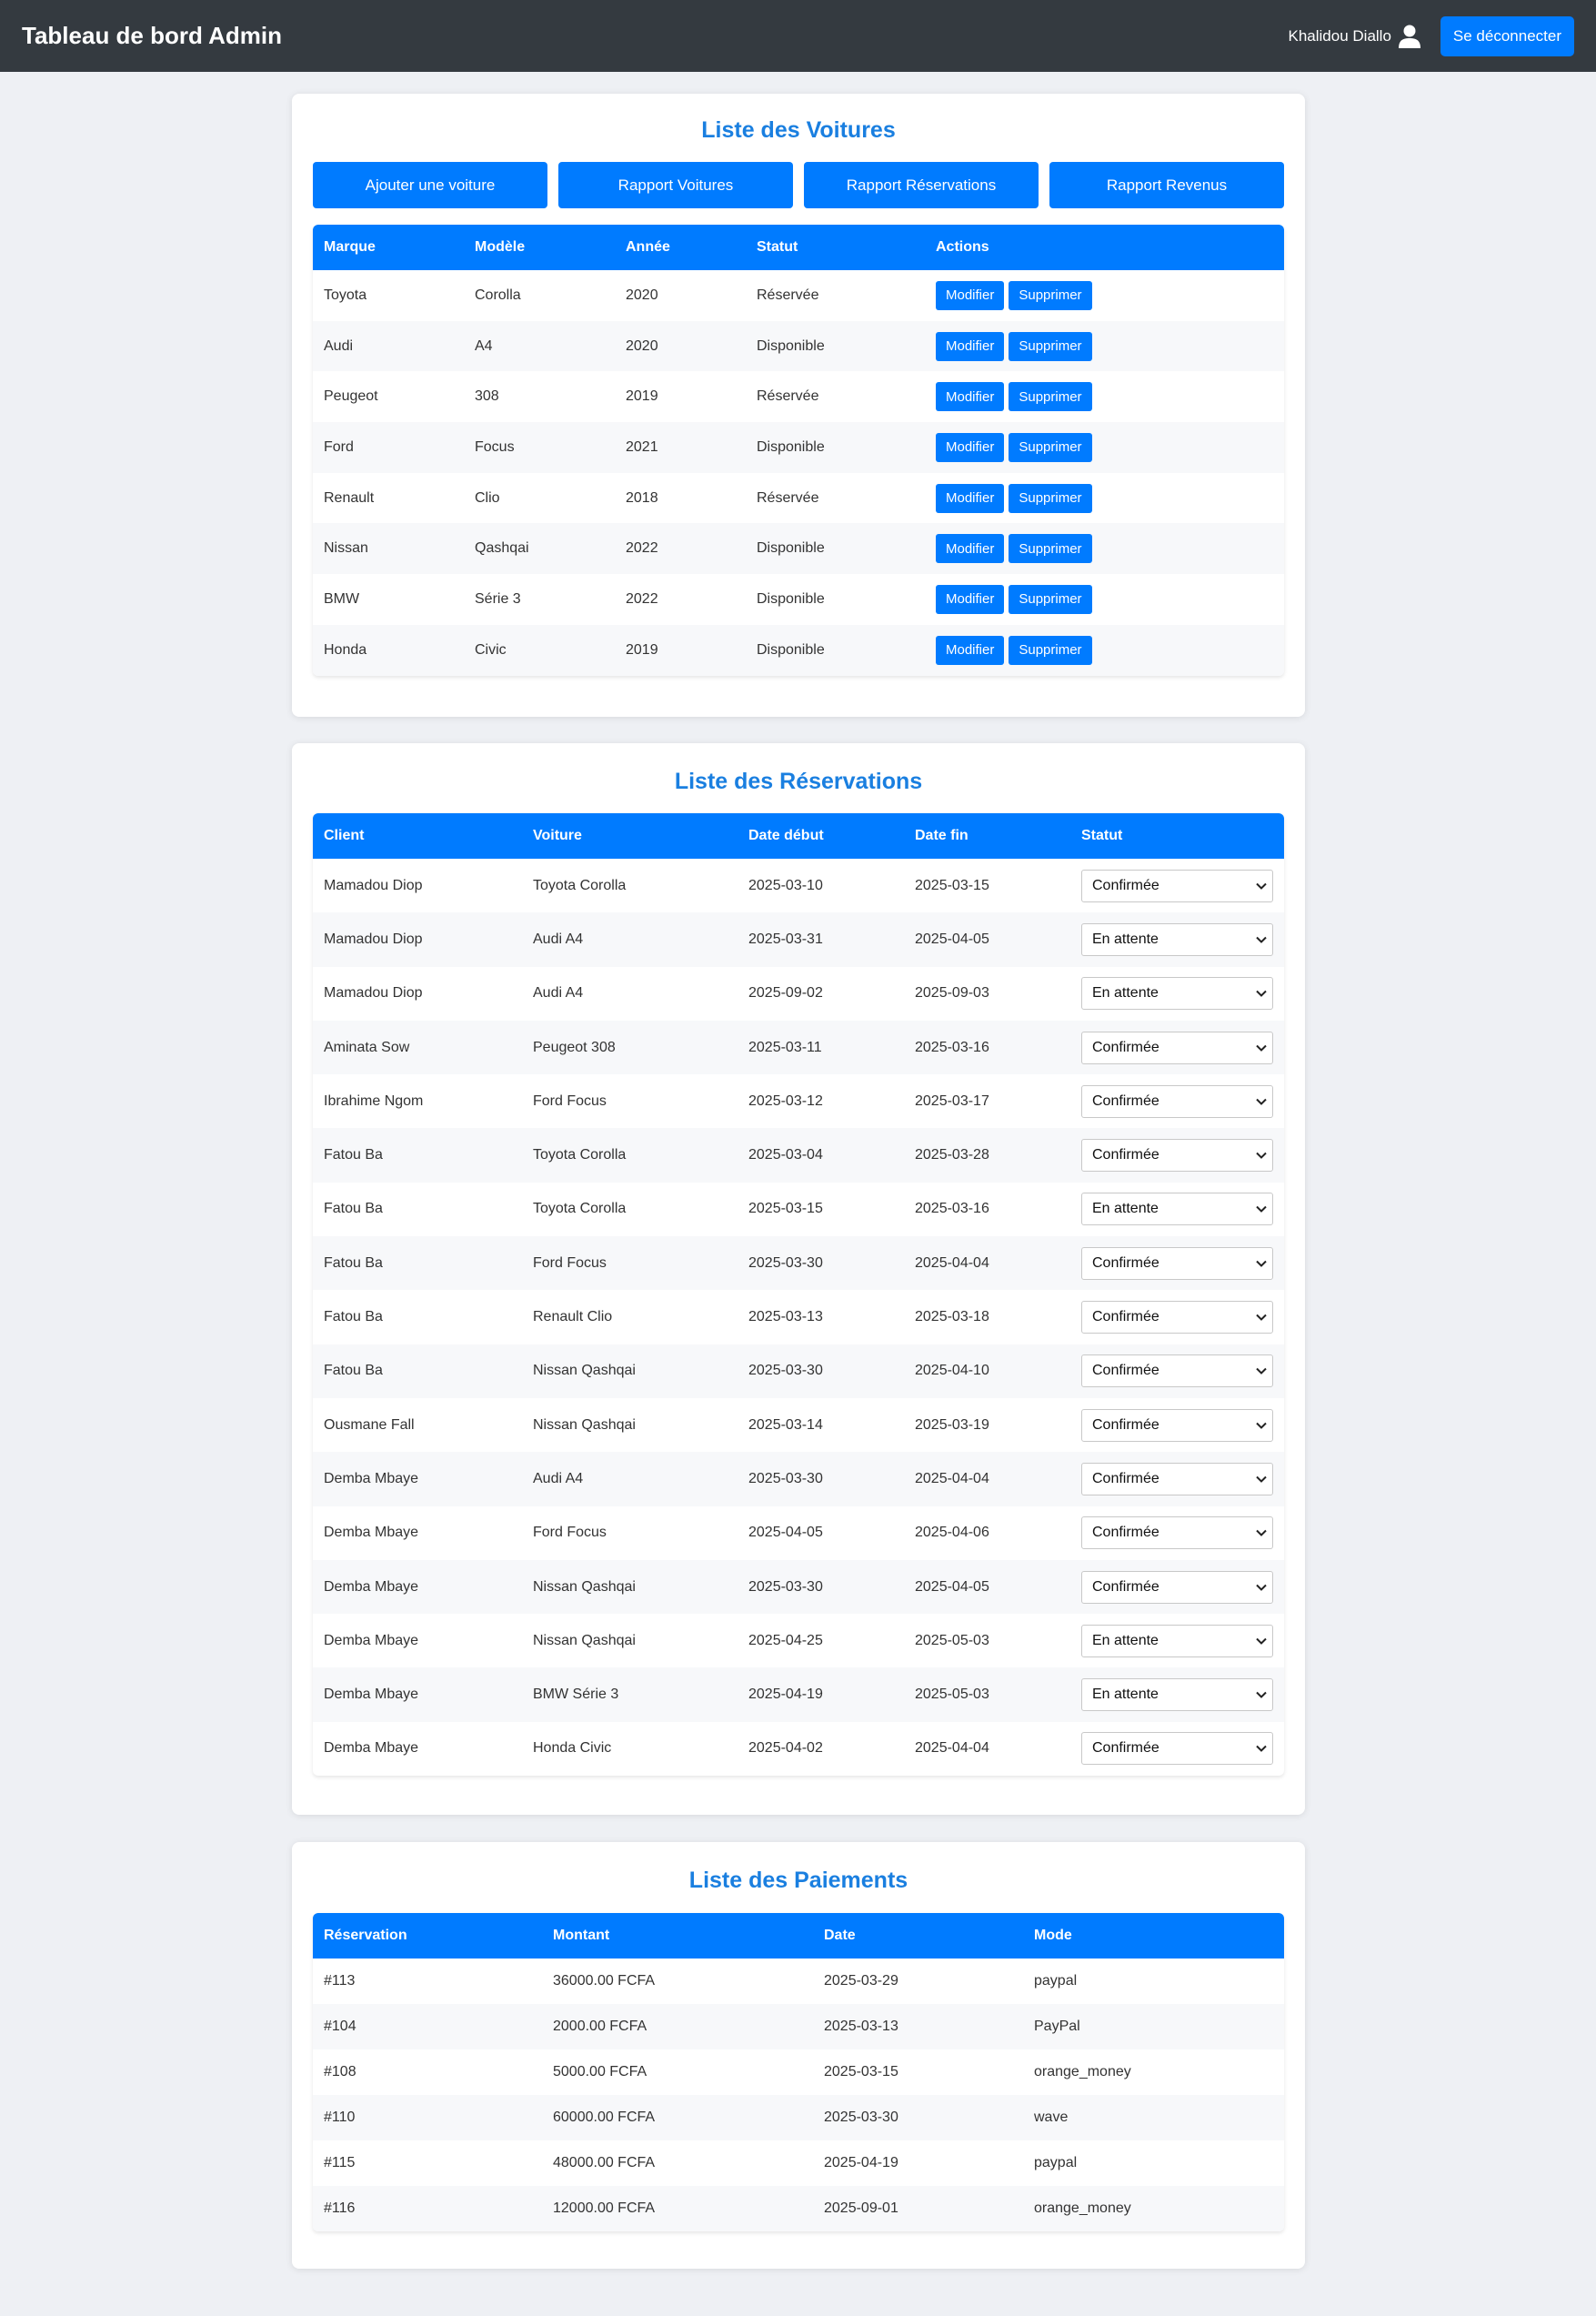 The height and width of the screenshot is (2316, 1596). Describe the element at coordinates (861, 2208) in the screenshot. I see `pay-date: 2025-09-01` at that location.